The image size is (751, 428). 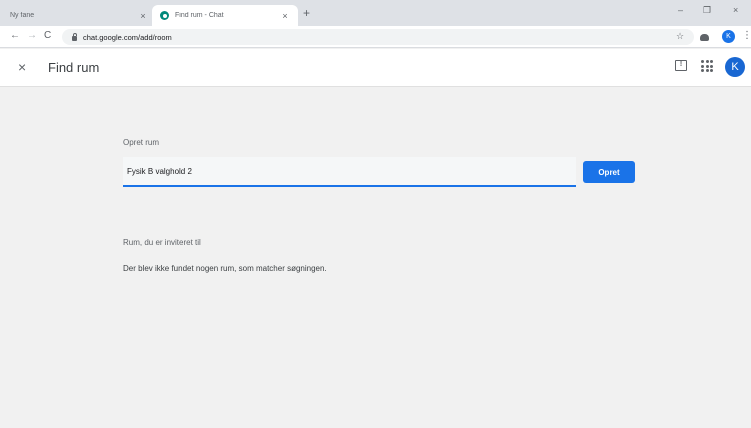 I want to click on tab-title: Ny fane, so click(x=22, y=15).